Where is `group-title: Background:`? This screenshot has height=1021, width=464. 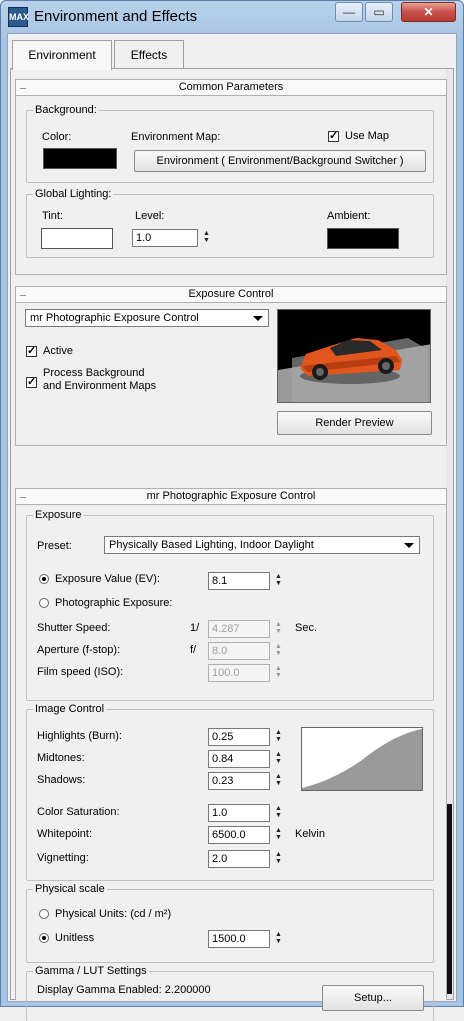
group-title: Background: is located at coordinates (66, 110).